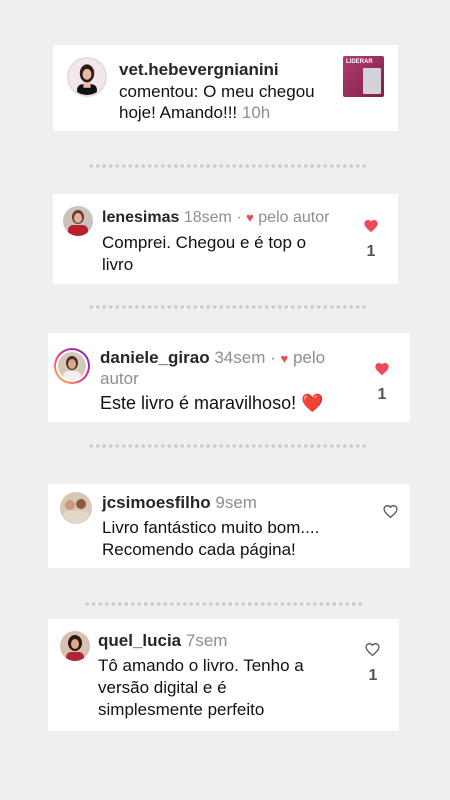 This screenshot has height=800, width=450. I want to click on author-liked-tag-cont: autor, so click(119, 378).